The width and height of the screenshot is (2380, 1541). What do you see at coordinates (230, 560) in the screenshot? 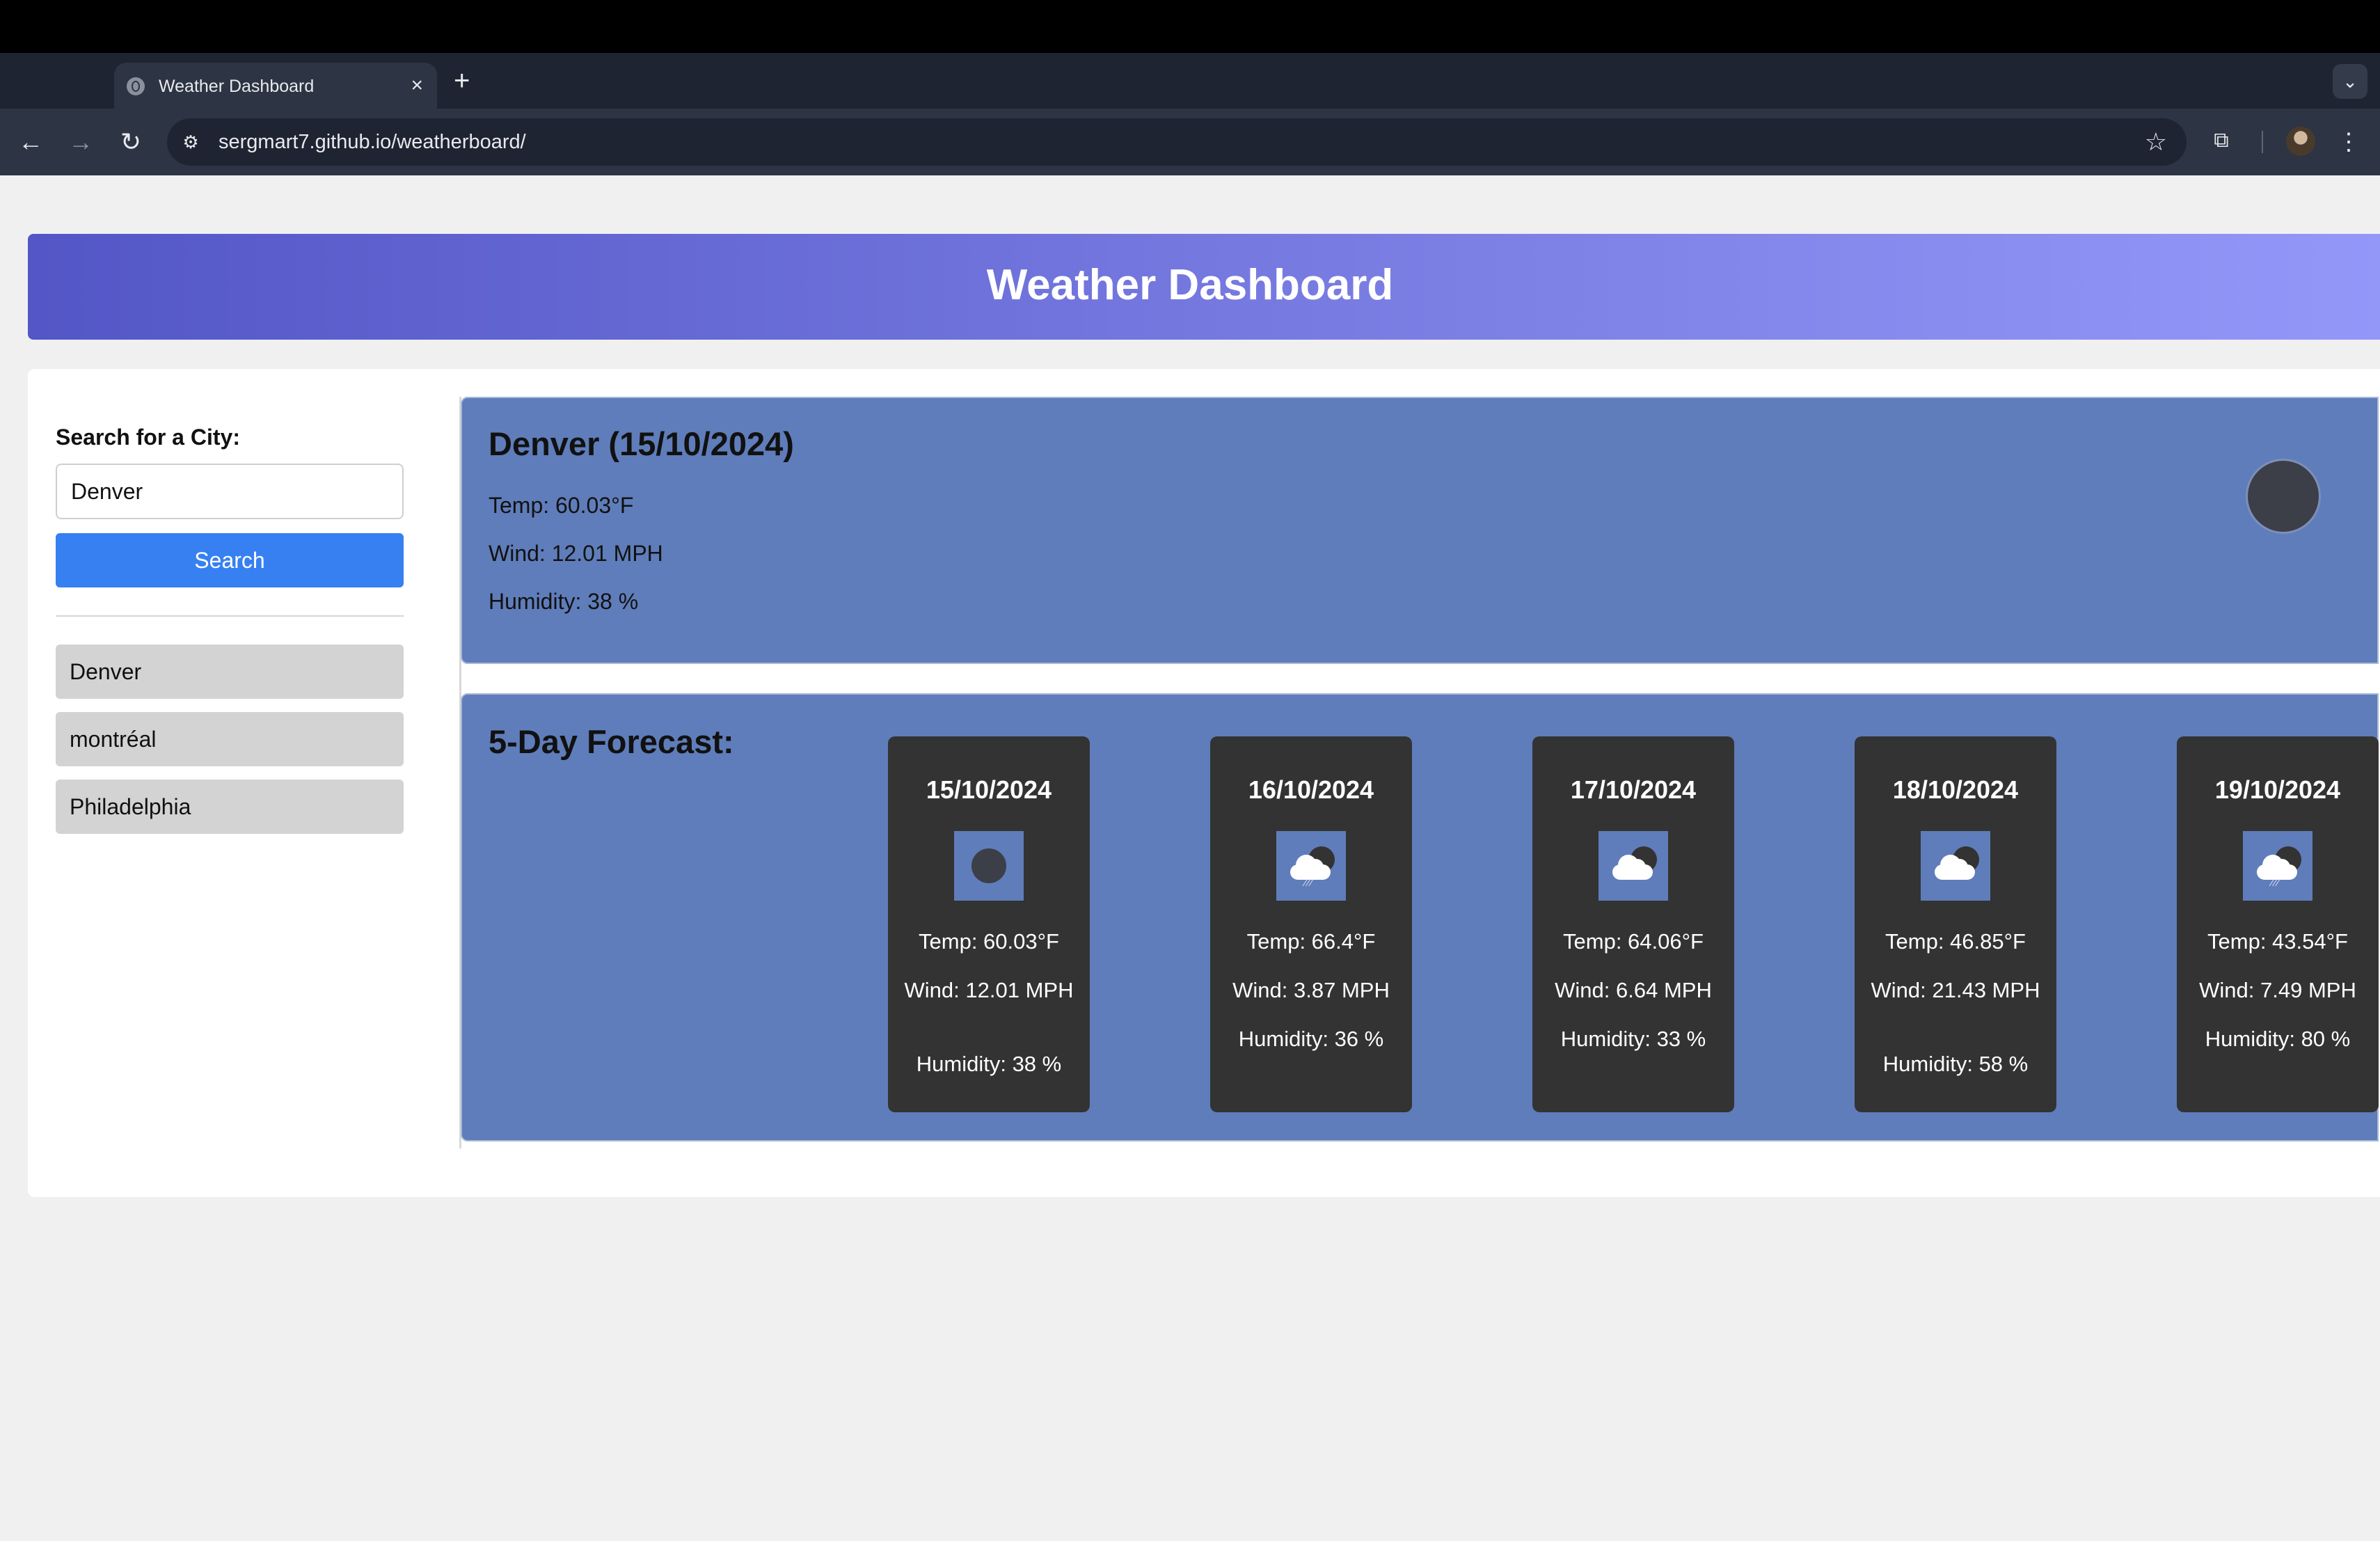
I see `search-button: Search` at bounding box center [230, 560].